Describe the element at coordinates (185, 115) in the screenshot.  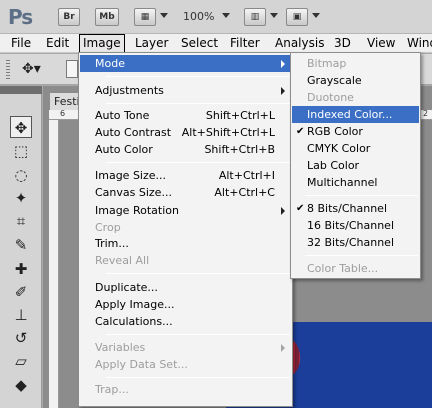
I see `menu-item-auto-tone: Auto Tone Shift+Ctrl+L` at that location.